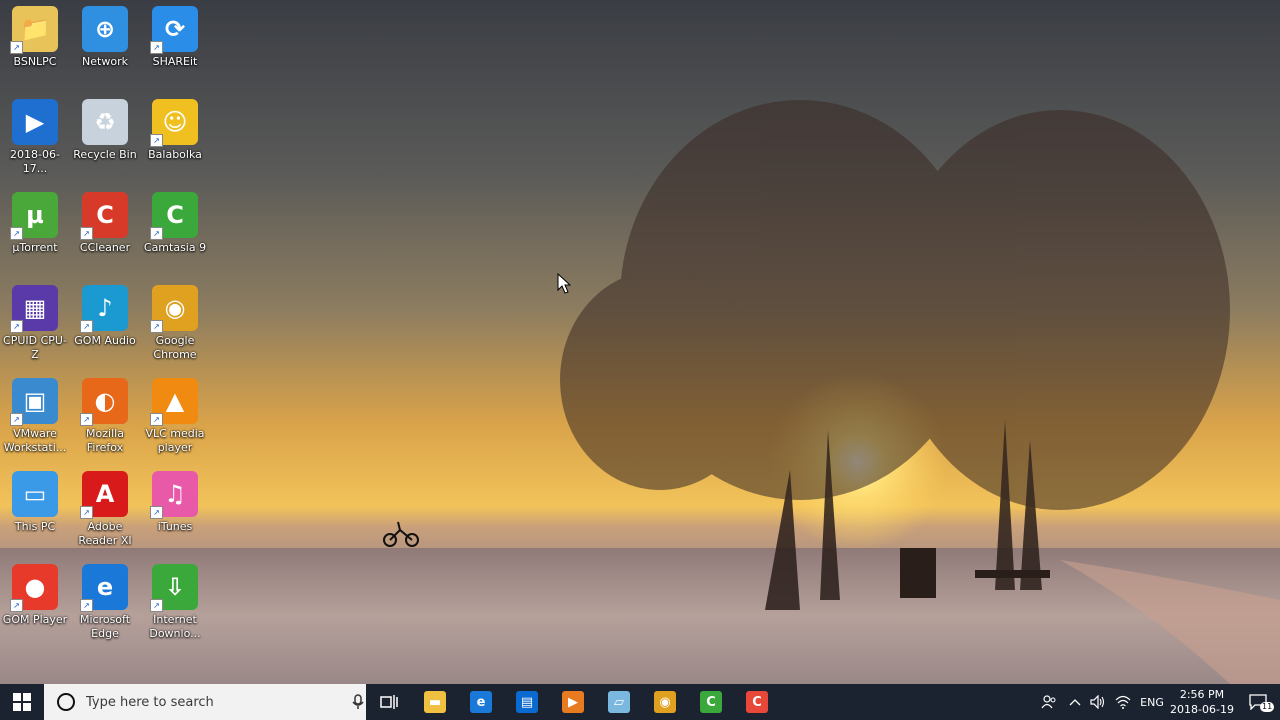 This screenshot has height=720, width=1280. What do you see at coordinates (35, 347) in the screenshot?
I see `desktop-icon-label: CPUID CPU-Z` at bounding box center [35, 347].